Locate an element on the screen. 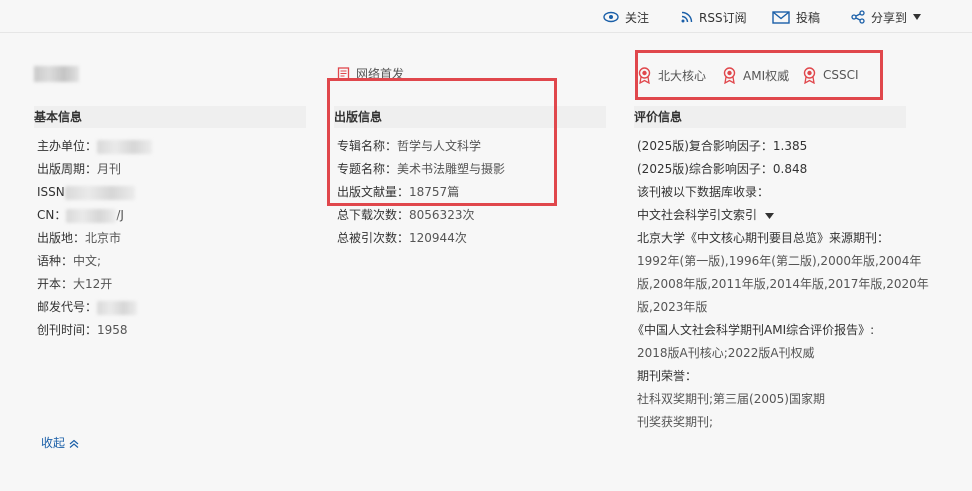 This screenshot has width=972, height=491. badge-cssci: CSSCI is located at coordinates (830, 75).